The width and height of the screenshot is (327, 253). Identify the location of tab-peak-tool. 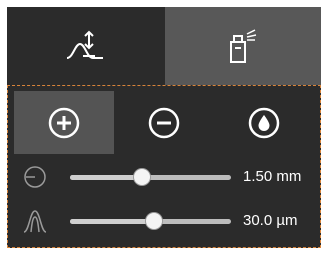
(86, 46).